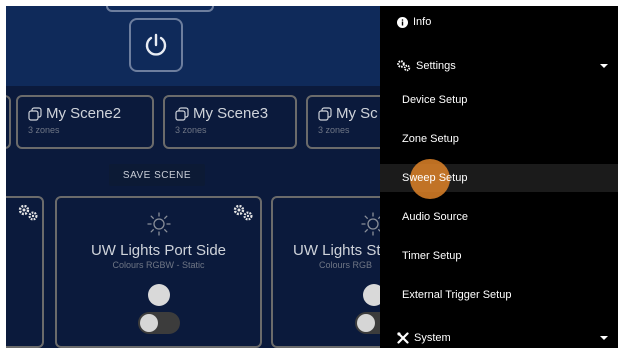  What do you see at coordinates (402, 22) in the screenshot?
I see `info-icon` at bounding box center [402, 22].